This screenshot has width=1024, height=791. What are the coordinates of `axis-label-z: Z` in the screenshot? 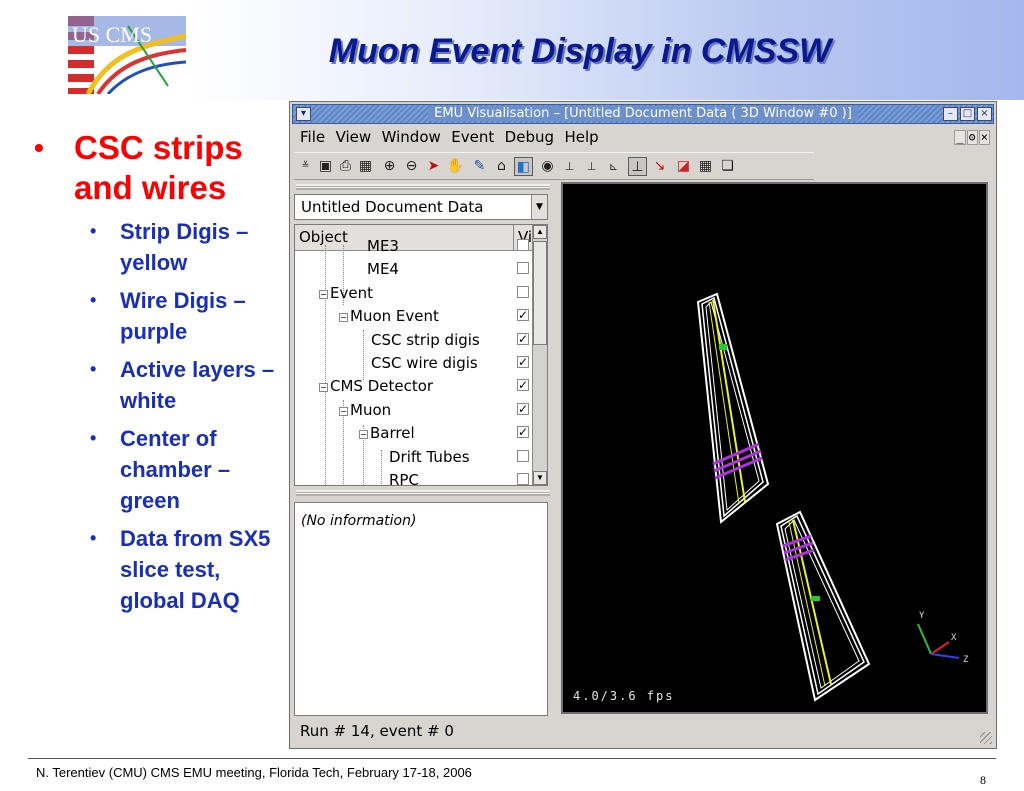 It's located at (966, 660).